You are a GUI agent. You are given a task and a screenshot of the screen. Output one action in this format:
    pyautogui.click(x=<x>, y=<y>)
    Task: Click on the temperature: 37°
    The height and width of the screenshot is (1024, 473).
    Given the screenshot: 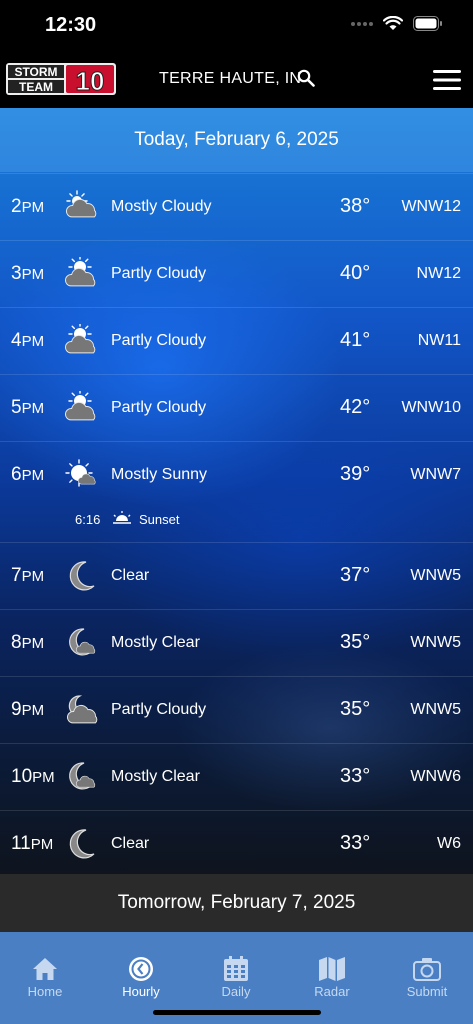 What is the action you would take?
    pyautogui.click(x=355, y=575)
    